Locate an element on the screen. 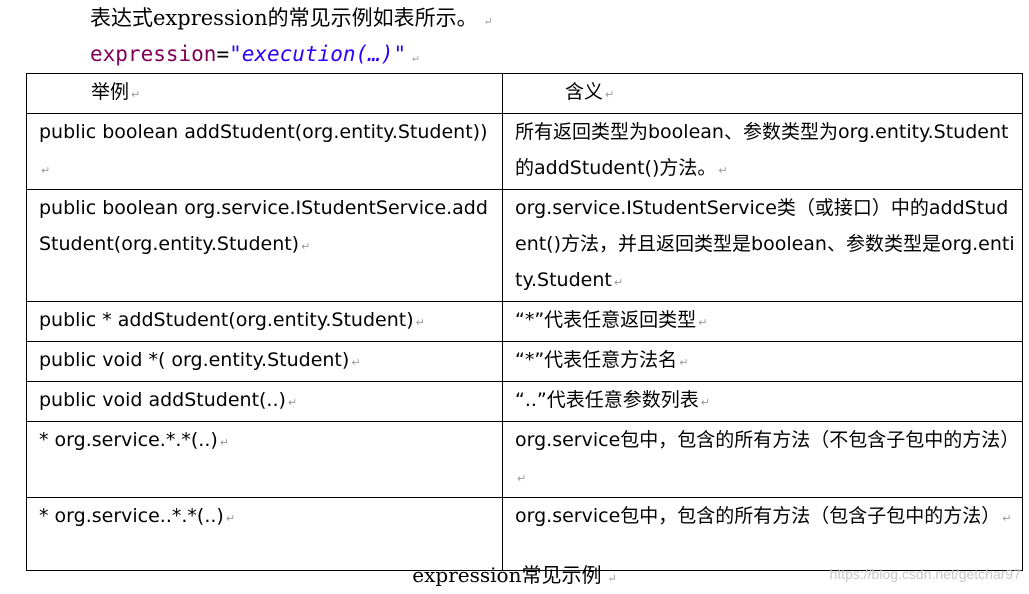 The width and height of the screenshot is (1029, 594). header-meaning: 含义 ↵ is located at coordinates (762, 93).